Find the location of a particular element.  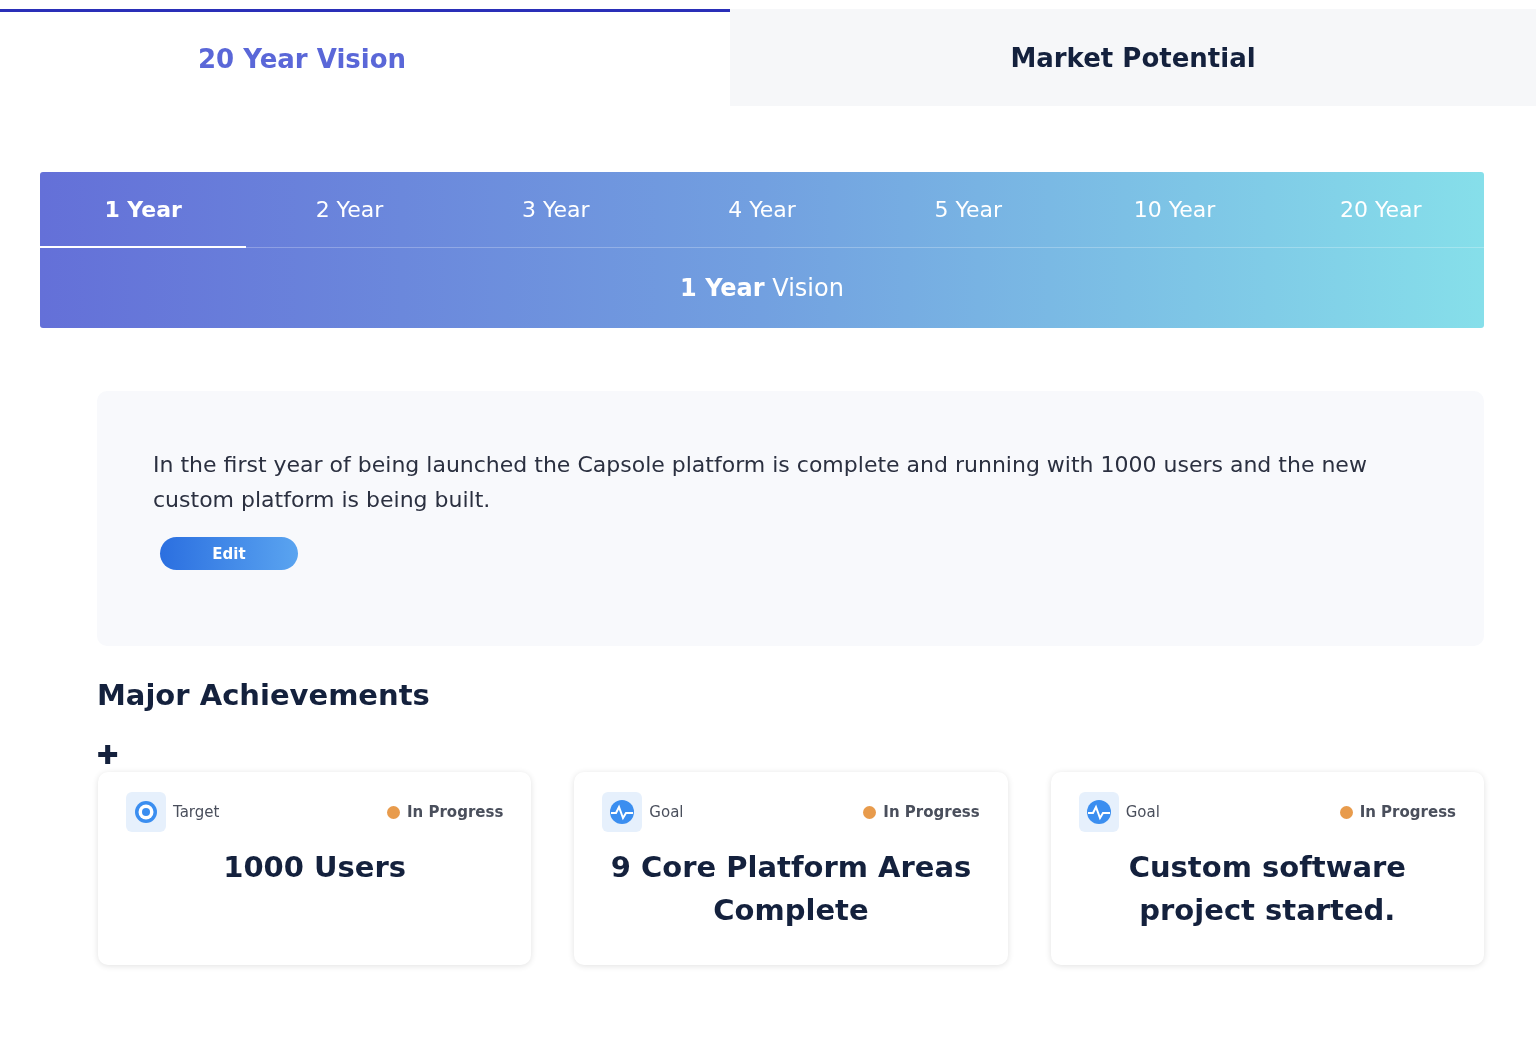

vision-title: 1 Year Vision is located at coordinates (762, 288).